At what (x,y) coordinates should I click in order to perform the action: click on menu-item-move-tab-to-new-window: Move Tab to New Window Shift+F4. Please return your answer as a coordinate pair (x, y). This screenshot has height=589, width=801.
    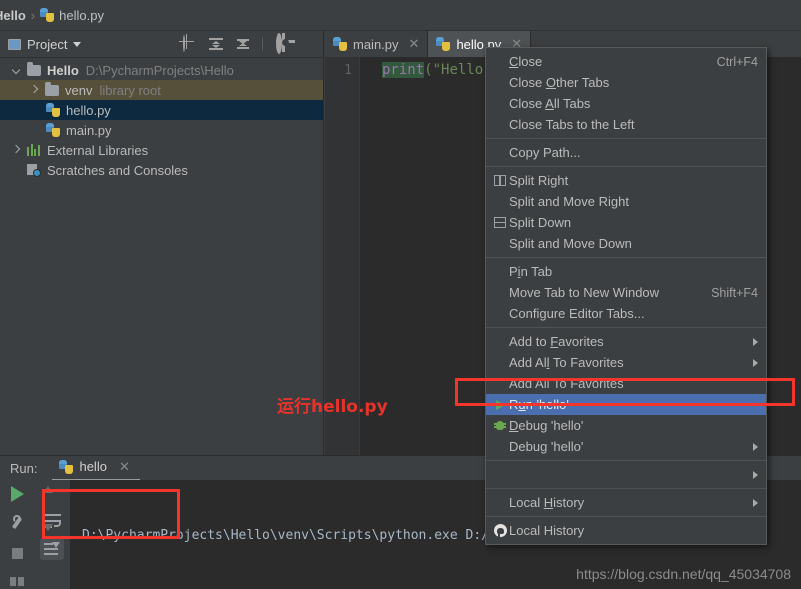
    Looking at the image, I should click on (626, 292).